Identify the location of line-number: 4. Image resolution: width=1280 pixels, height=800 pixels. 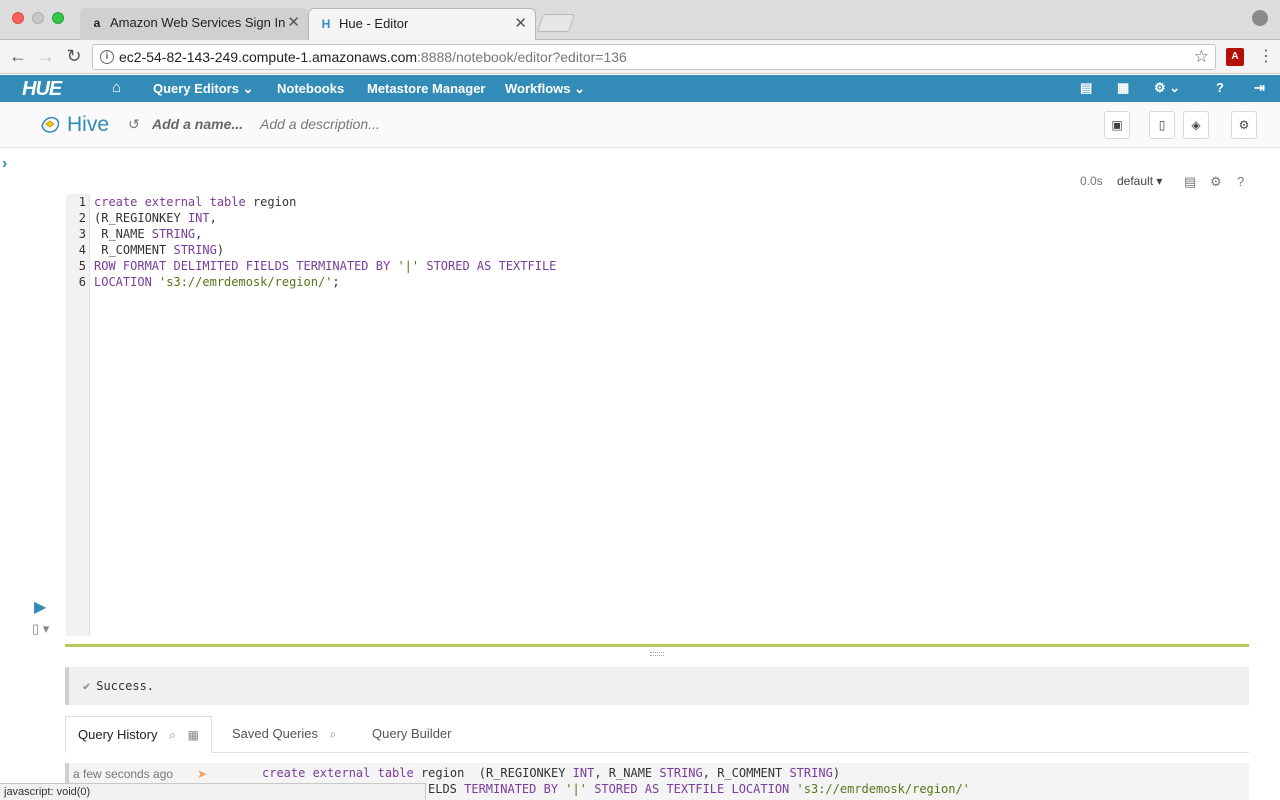
(82, 250).